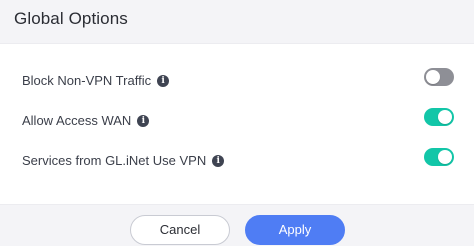  I want to click on cancel-button: Cancel, so click(180, 230).